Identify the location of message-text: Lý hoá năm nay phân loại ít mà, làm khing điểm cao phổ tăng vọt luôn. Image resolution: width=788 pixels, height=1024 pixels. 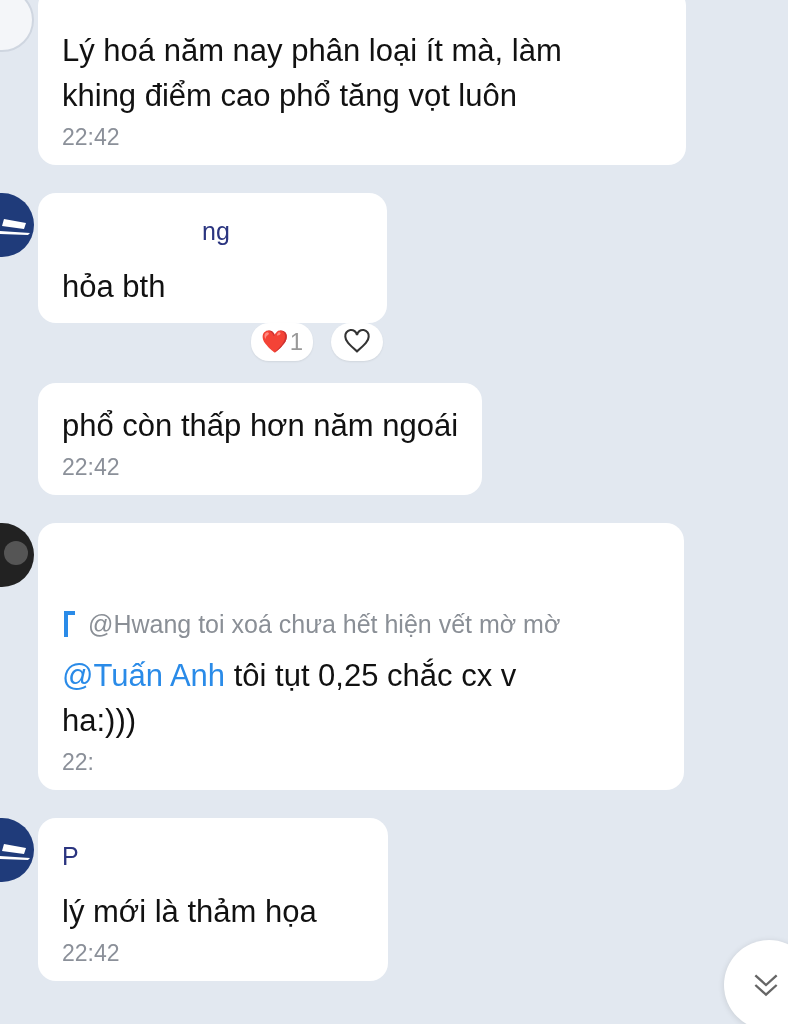
(312, 73).